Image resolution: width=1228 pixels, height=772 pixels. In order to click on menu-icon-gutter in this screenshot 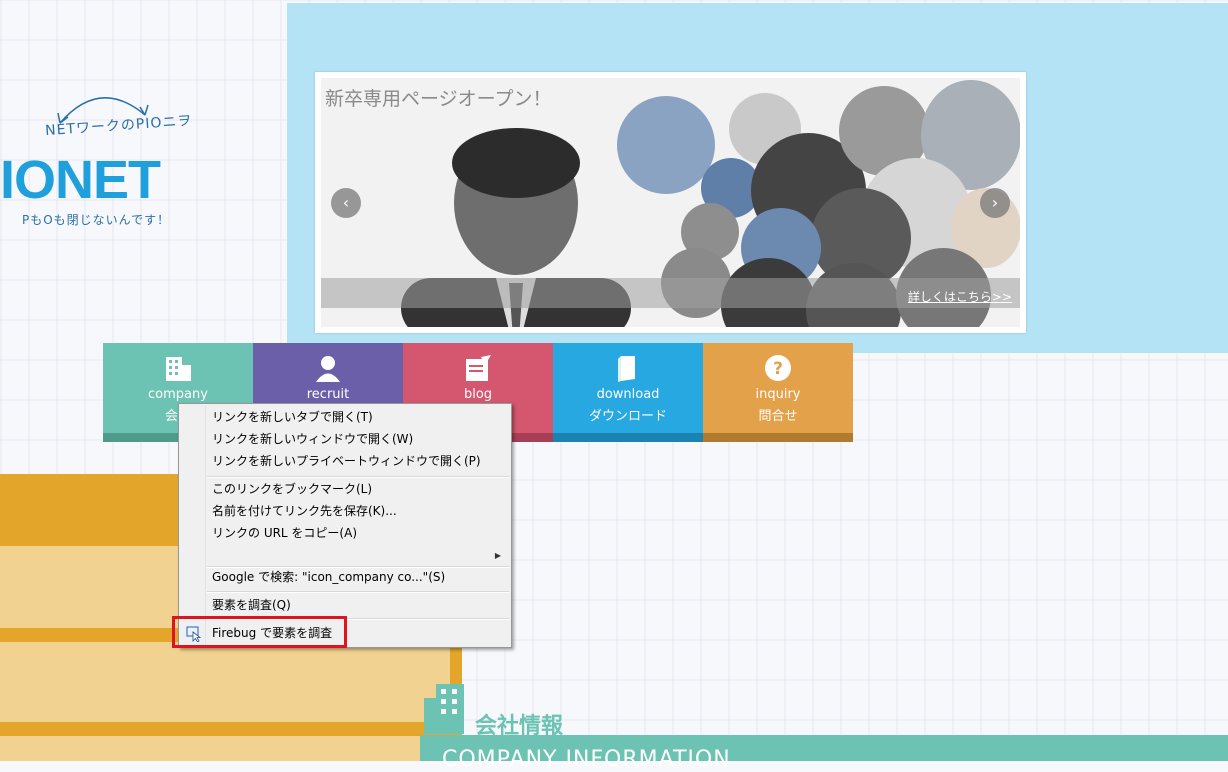, I will do `click(205, 525)`.